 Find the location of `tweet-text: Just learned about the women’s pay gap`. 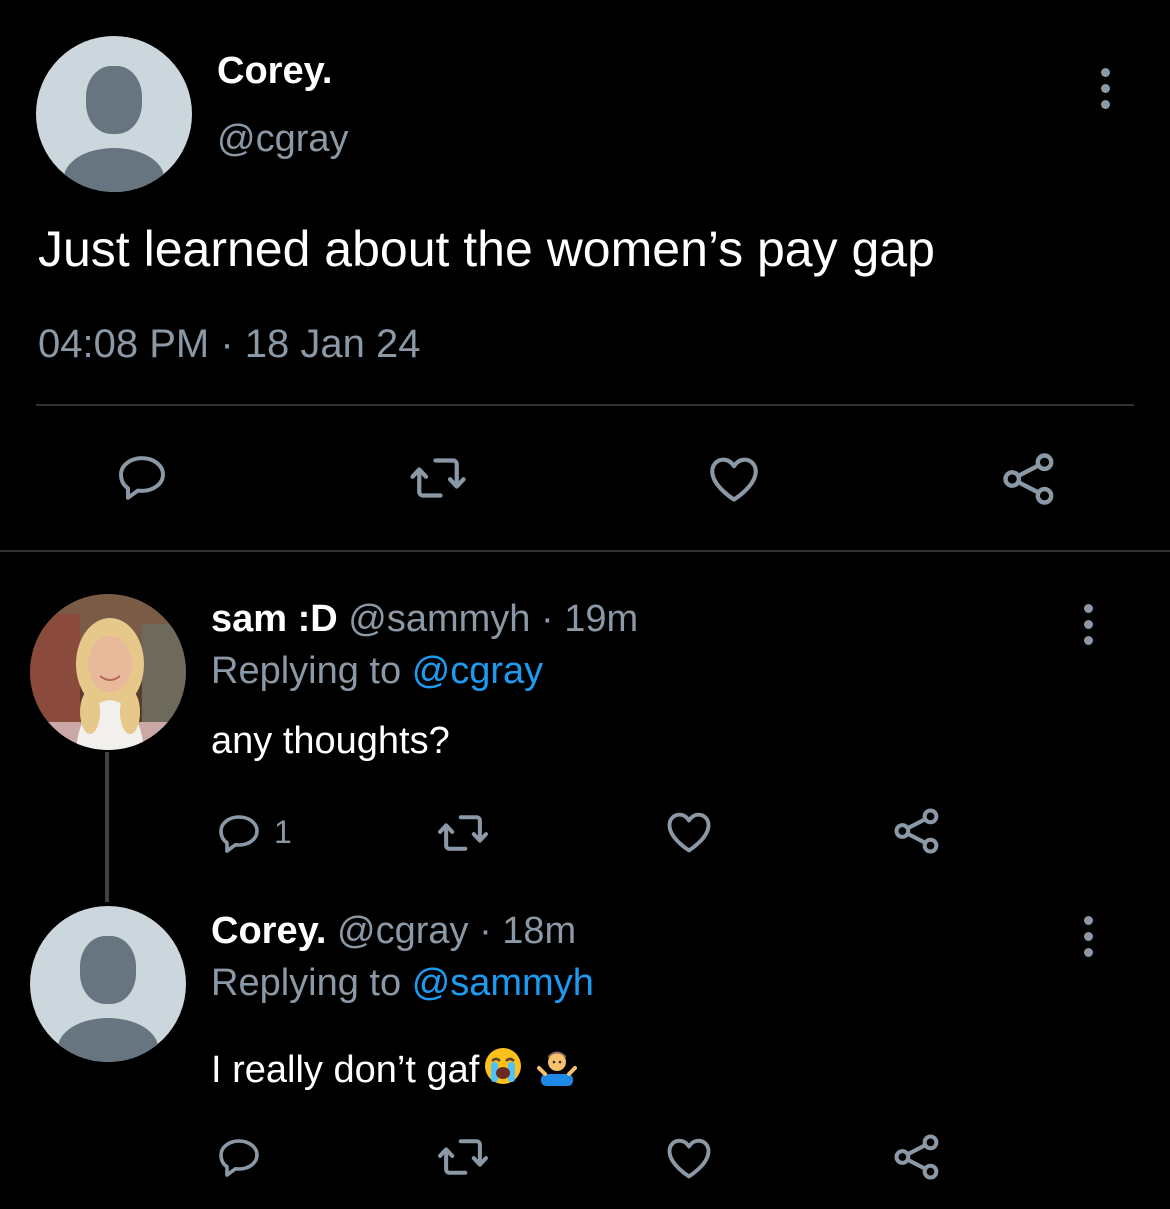

tweet-text: Just learned about the women’s pay gap is located at coordinates (486, 249).